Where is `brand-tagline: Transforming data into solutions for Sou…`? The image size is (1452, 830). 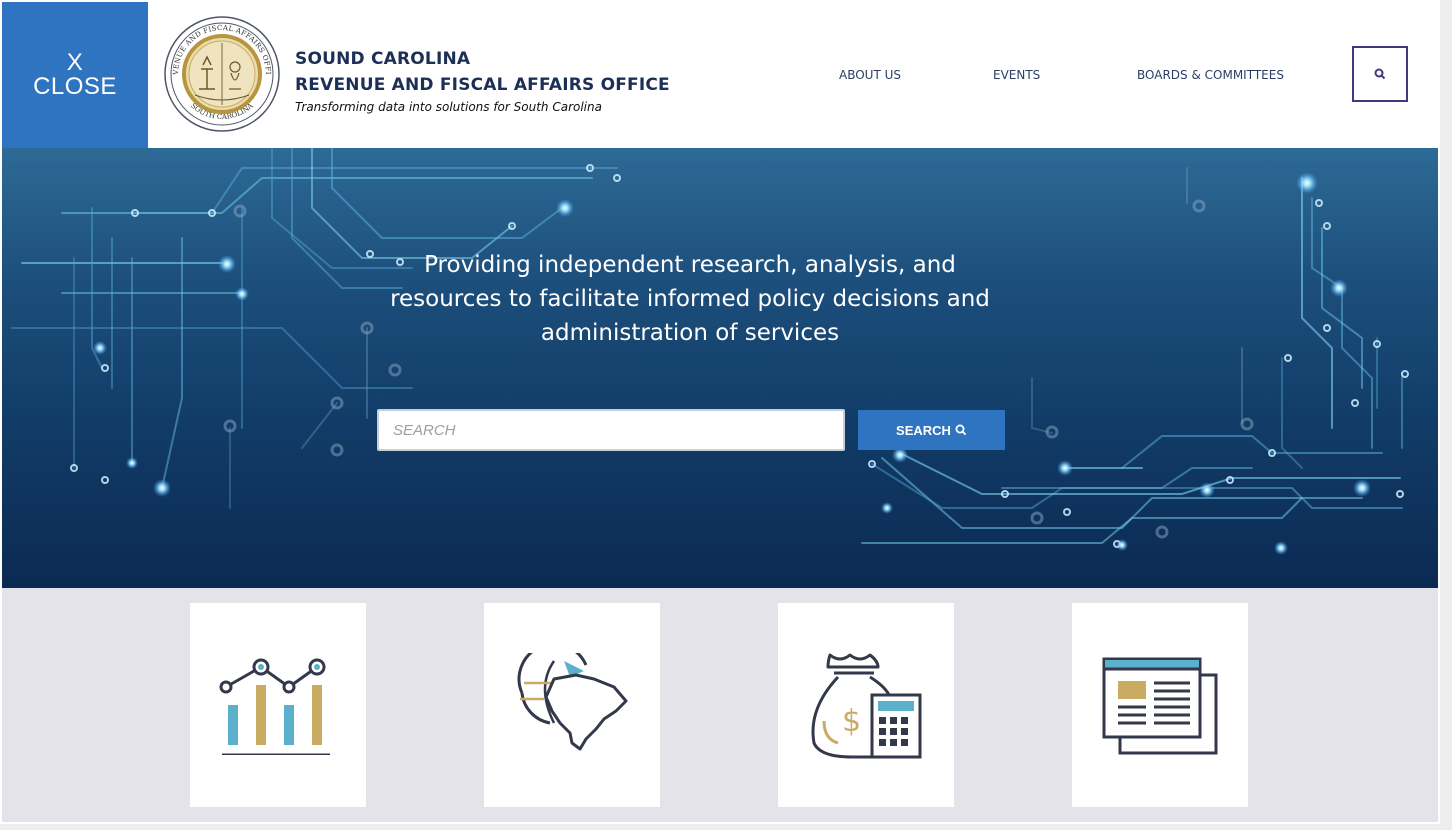
brand-tagline: Transforming data into solutions for Sou… is located at coordinates (448, 107).